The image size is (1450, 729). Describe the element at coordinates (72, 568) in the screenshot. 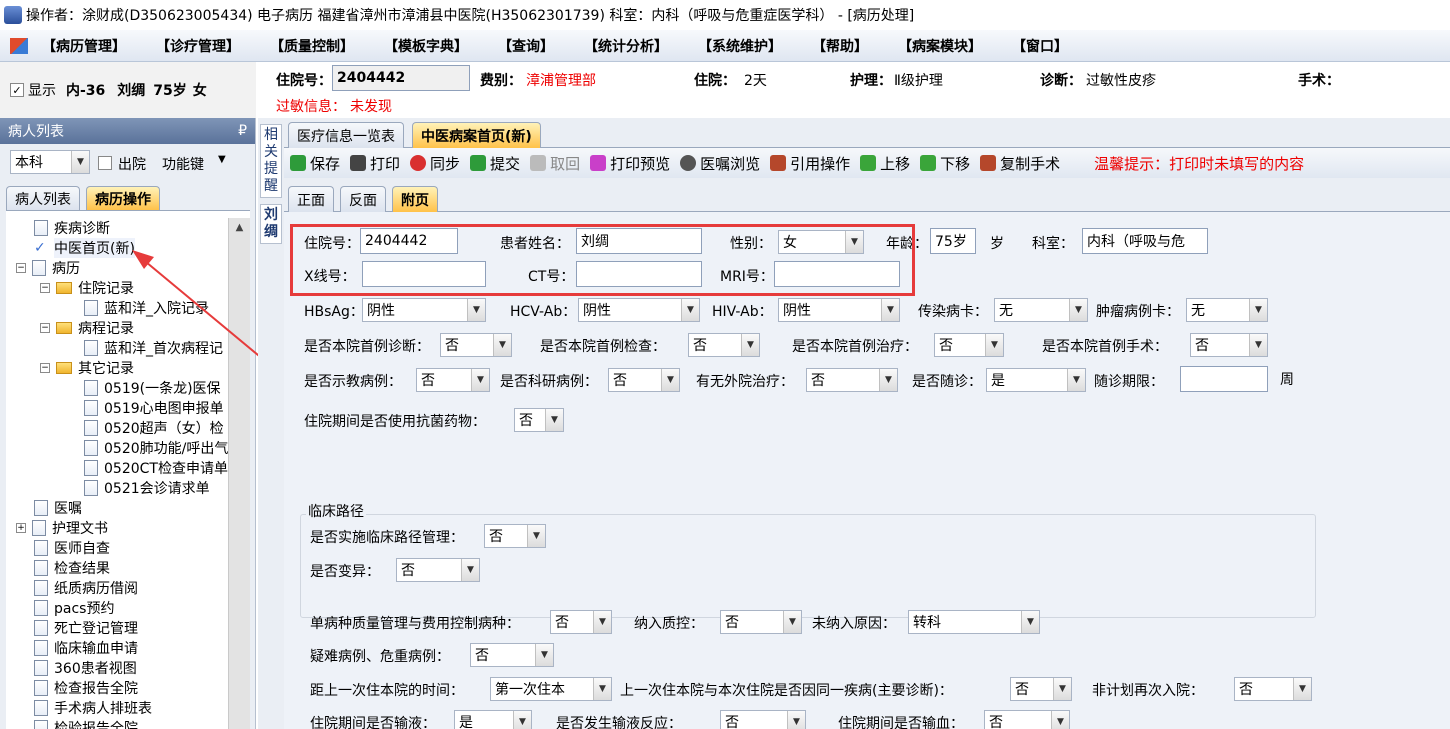

I see `tree-item: 检查结果` at that location.